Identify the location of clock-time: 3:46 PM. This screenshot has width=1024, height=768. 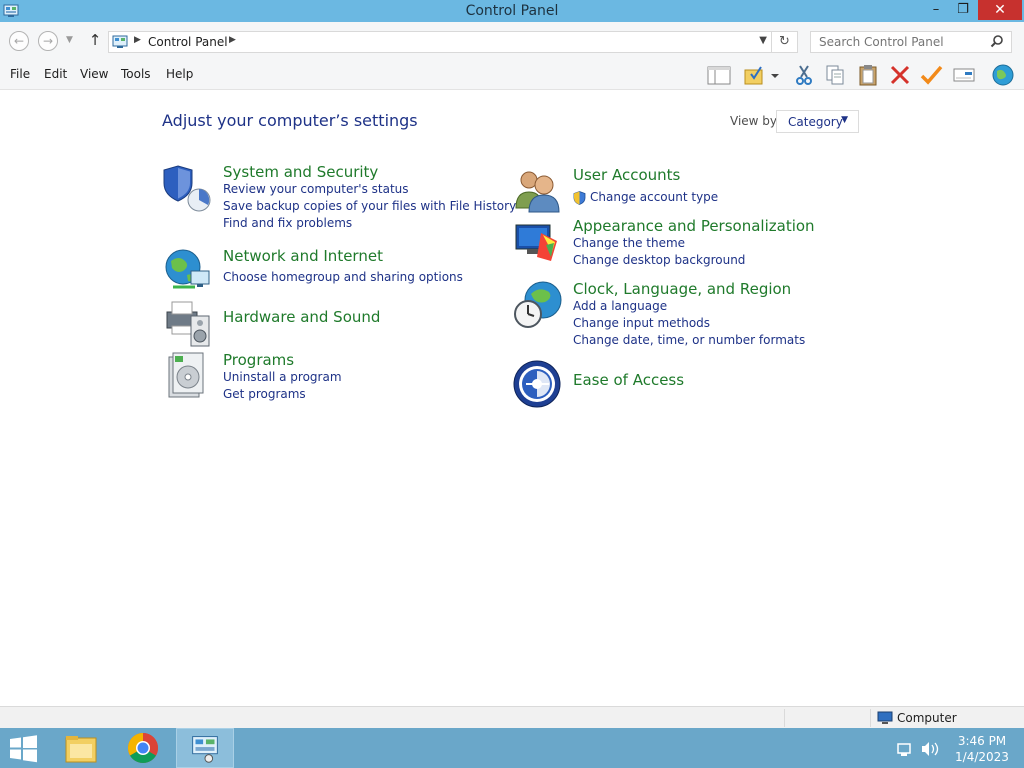
(982, 741).